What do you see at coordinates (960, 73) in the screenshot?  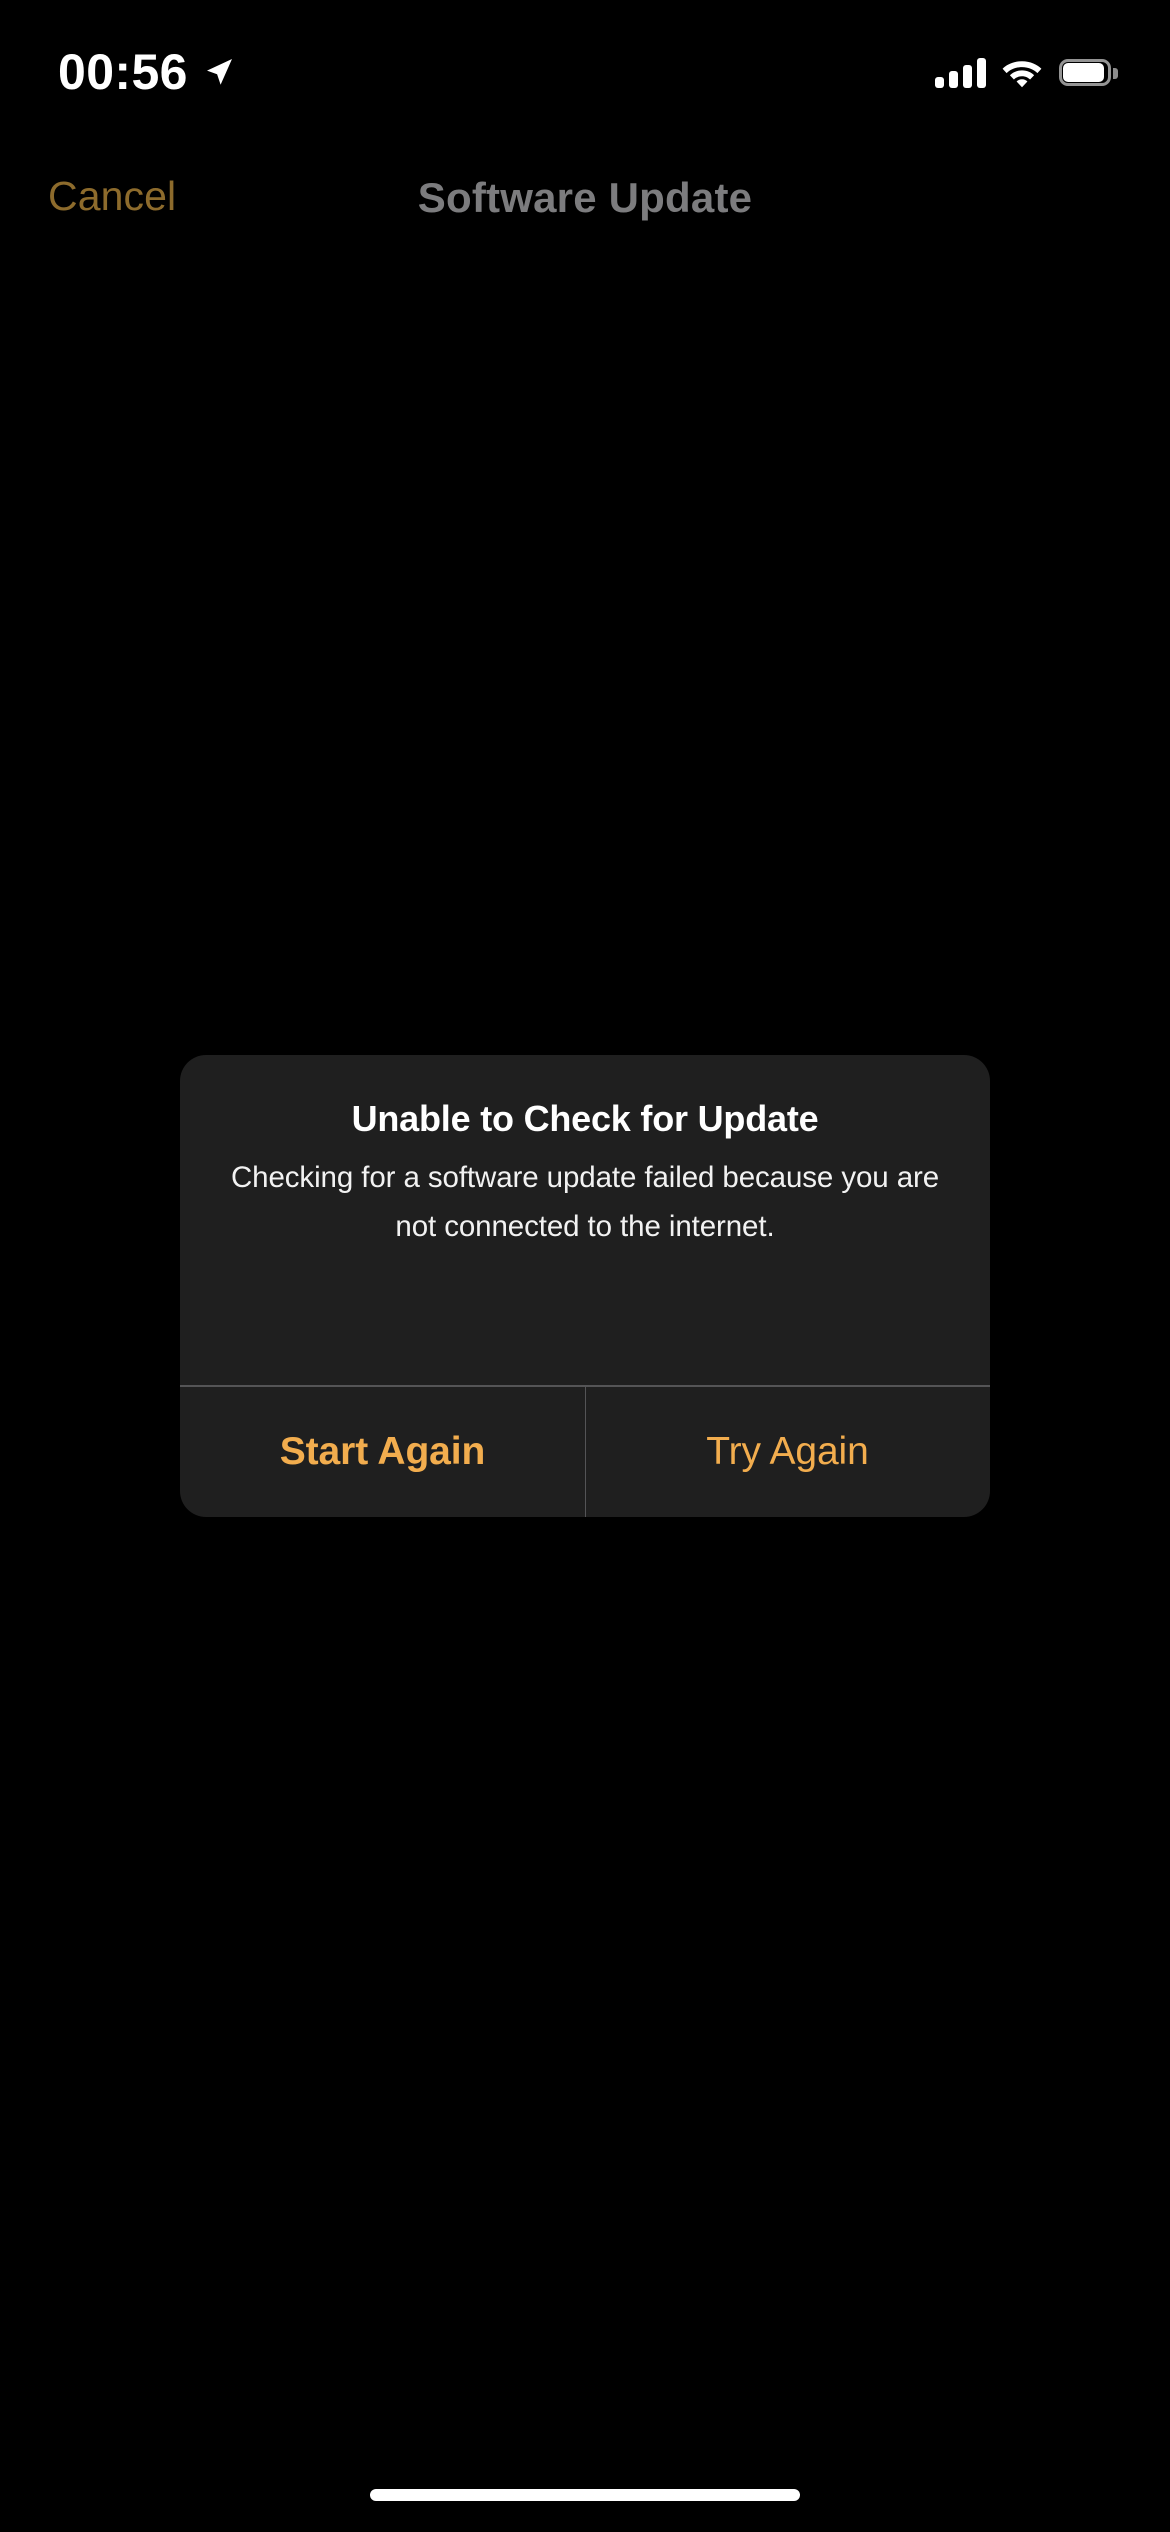 I see `cellular-signal-icon` at bounding box center [960, 73].